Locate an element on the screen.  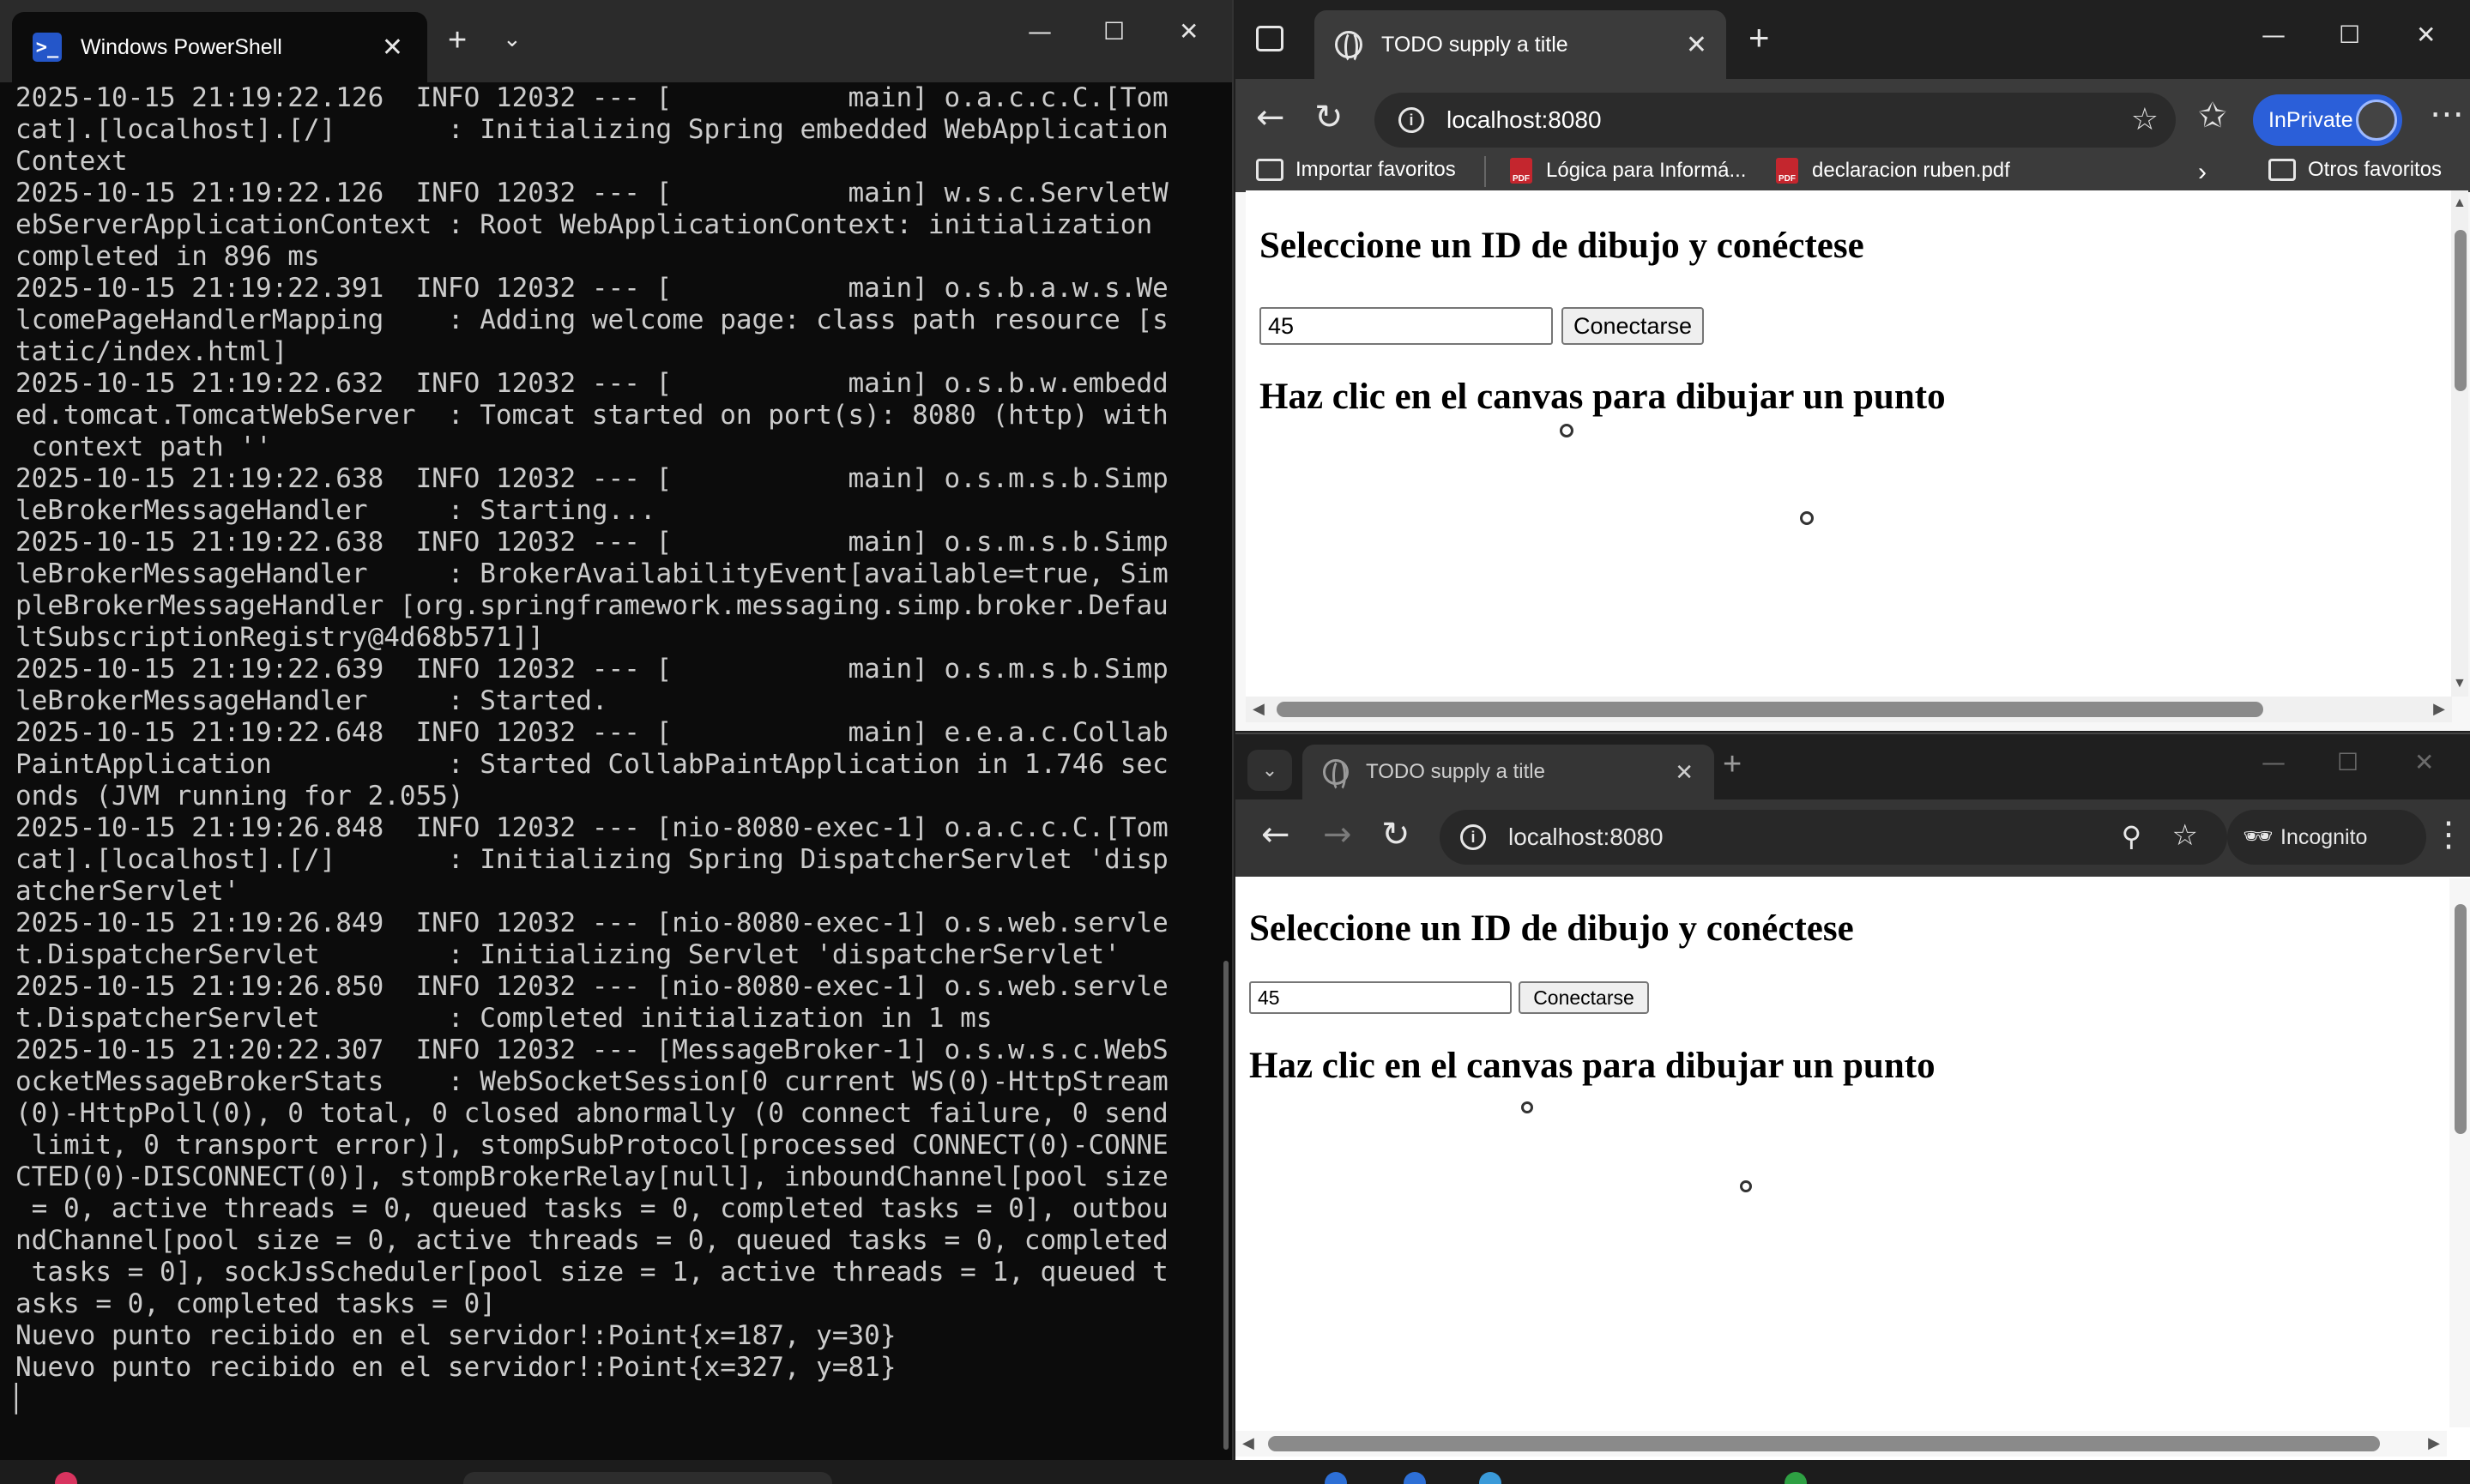
chrome-toolbar: ← → ↻ i localhost:8080 ⚲ ☆ 🕶 Incognito ⋮ is located at coordinates (1852, 838).